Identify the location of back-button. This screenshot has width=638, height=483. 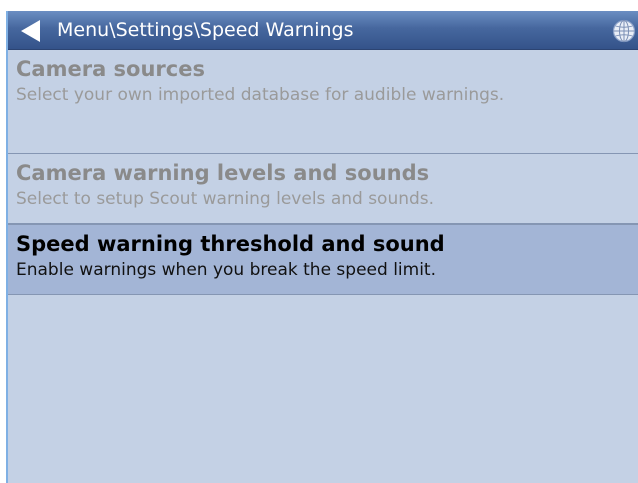
(32, 30).